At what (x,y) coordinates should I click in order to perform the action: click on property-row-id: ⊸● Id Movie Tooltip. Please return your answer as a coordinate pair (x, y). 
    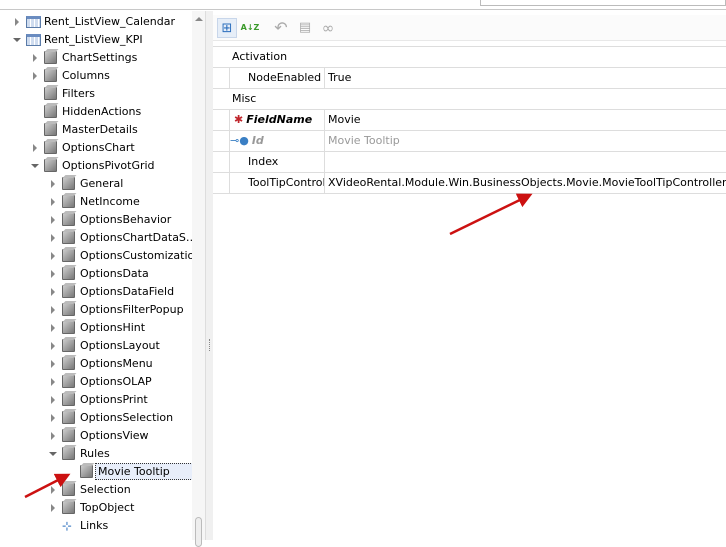
    Looking at the image, I should click on (469, 141).